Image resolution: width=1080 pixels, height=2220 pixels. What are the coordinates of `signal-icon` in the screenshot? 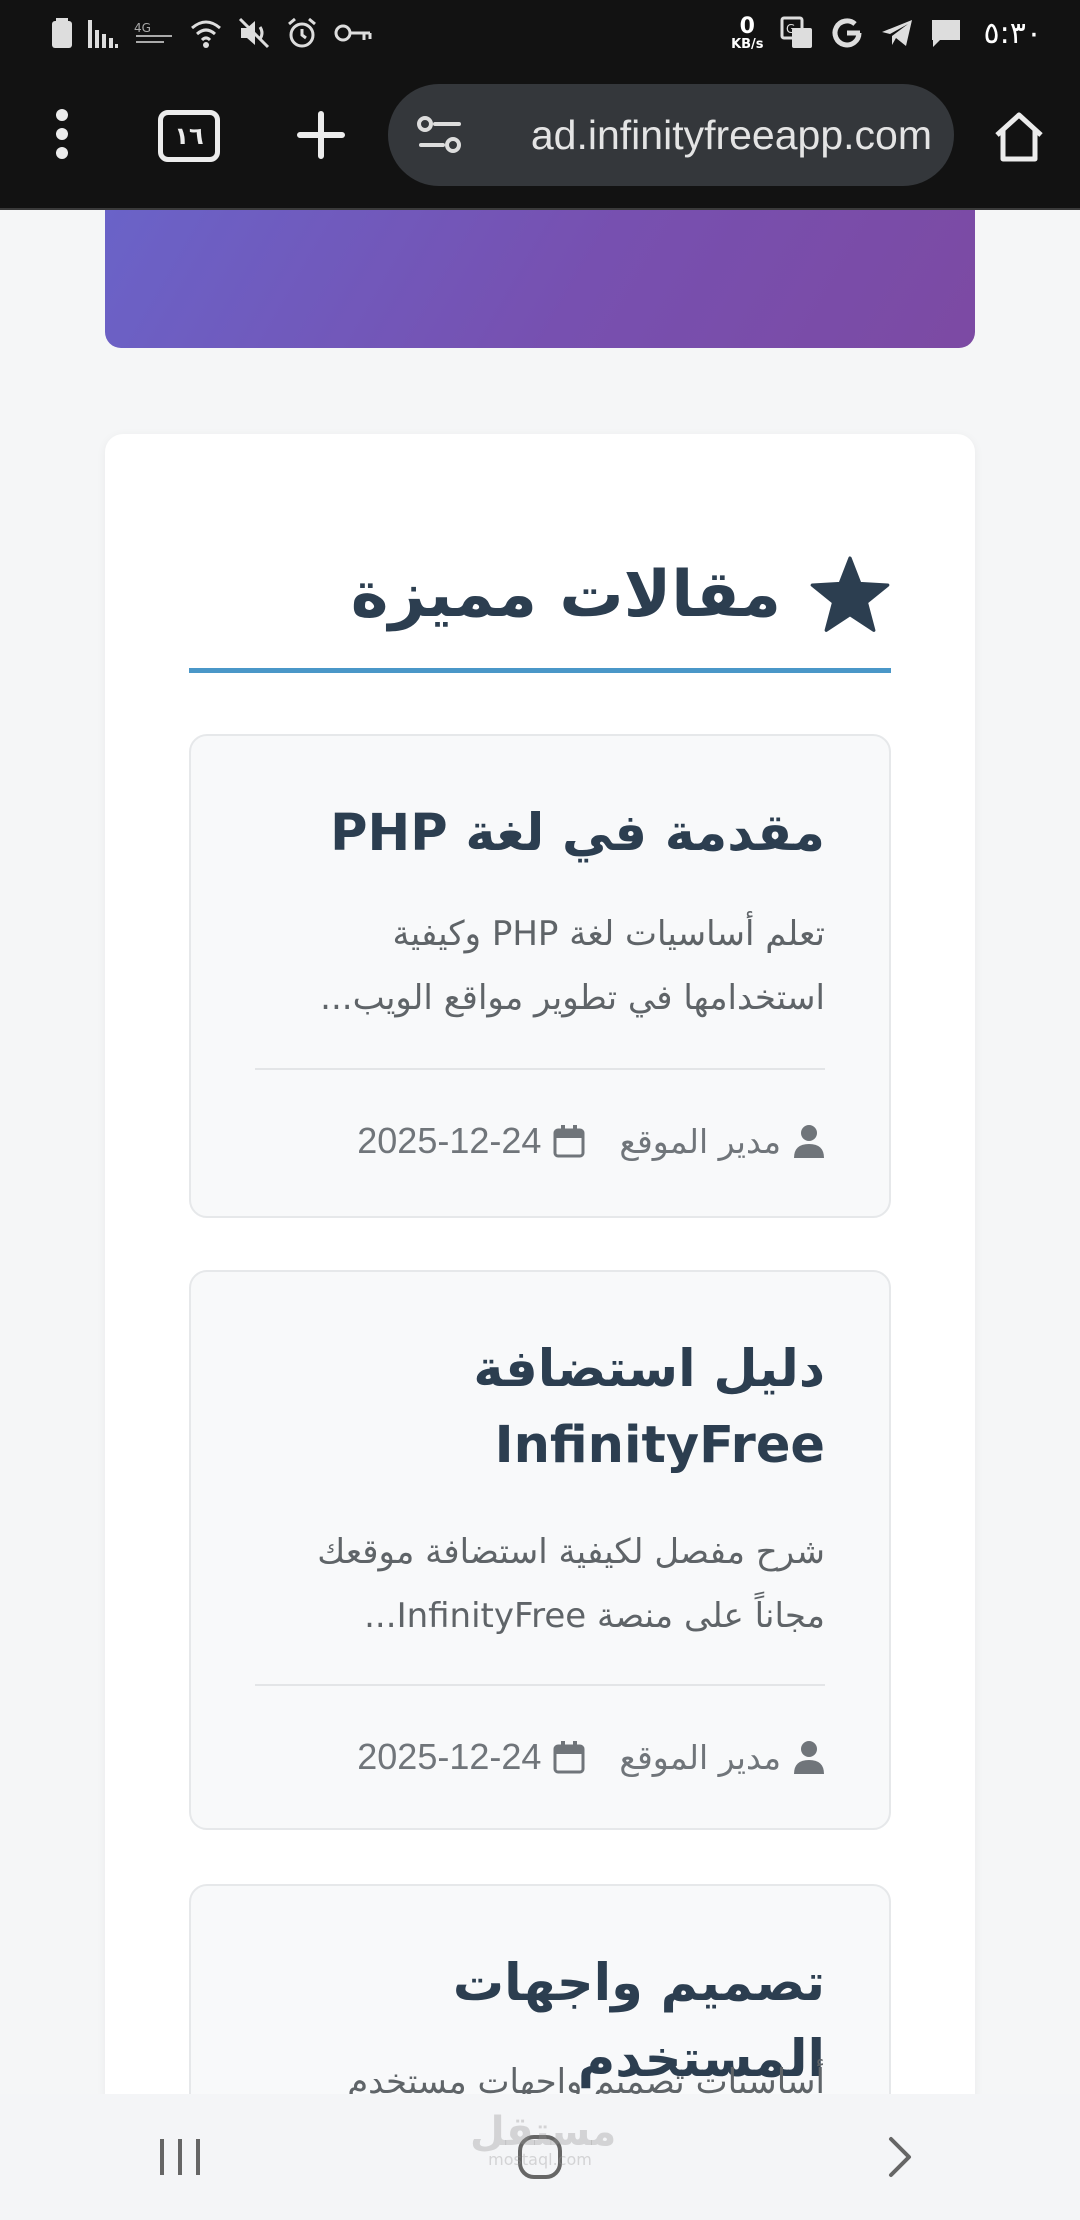 It's located at (103, 33).